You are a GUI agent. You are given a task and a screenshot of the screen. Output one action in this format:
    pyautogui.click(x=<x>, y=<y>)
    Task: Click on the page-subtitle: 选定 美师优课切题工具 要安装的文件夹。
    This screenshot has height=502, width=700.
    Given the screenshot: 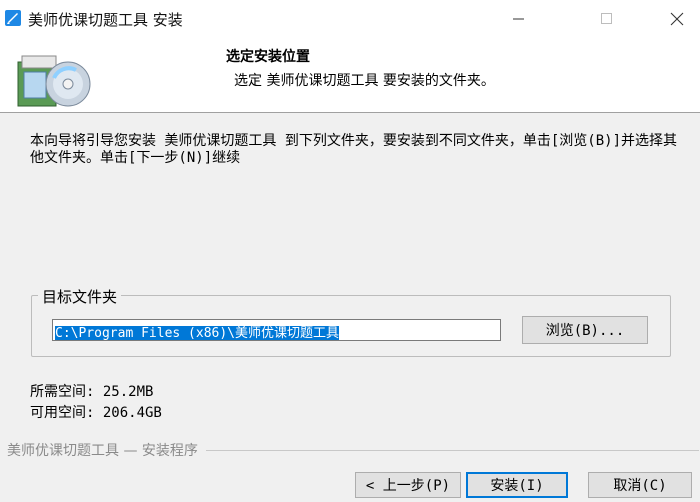 What is the action you would take?
    pyautogui.click(x=364, y=81)
    